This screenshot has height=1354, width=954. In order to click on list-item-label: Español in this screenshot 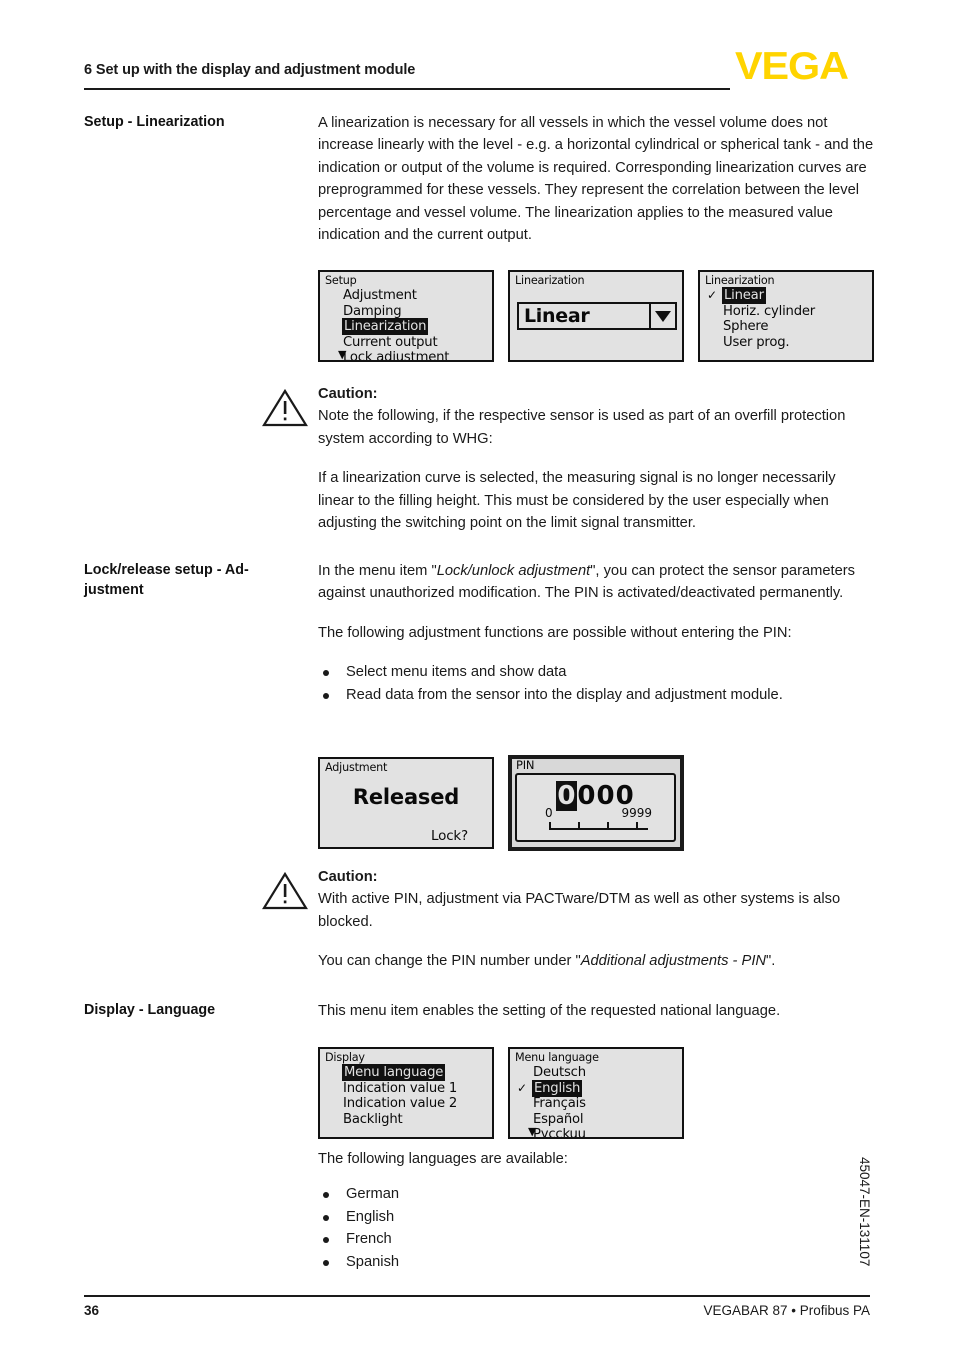, I will do `click(558, 1119)`.